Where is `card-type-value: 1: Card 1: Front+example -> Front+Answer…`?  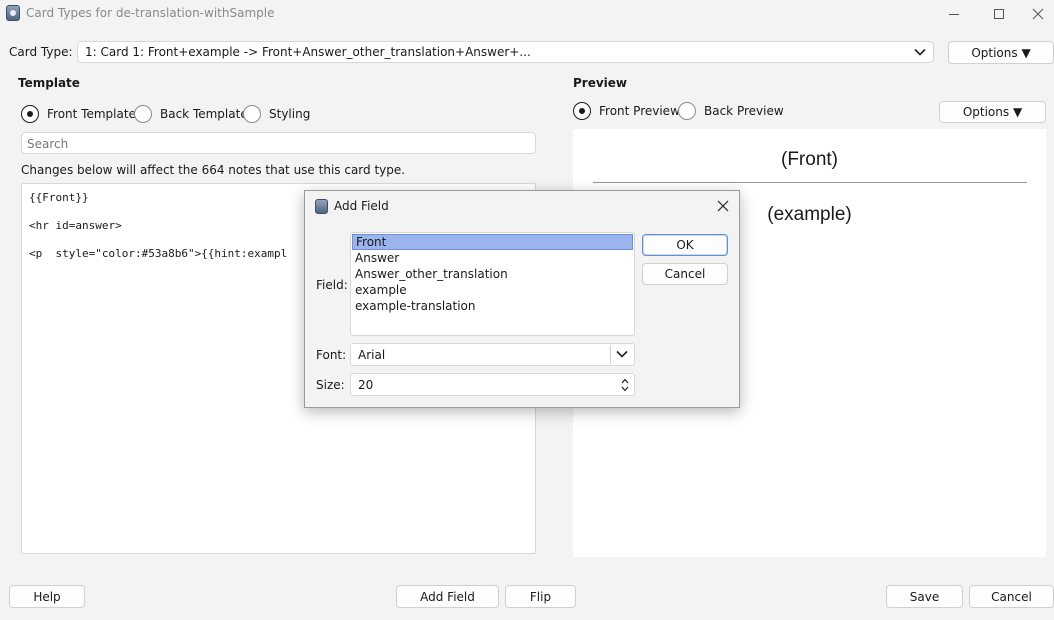 card-type-value: 1: Card 1: Front+example -> Front+Answer… is located at coordinates (308, 52).